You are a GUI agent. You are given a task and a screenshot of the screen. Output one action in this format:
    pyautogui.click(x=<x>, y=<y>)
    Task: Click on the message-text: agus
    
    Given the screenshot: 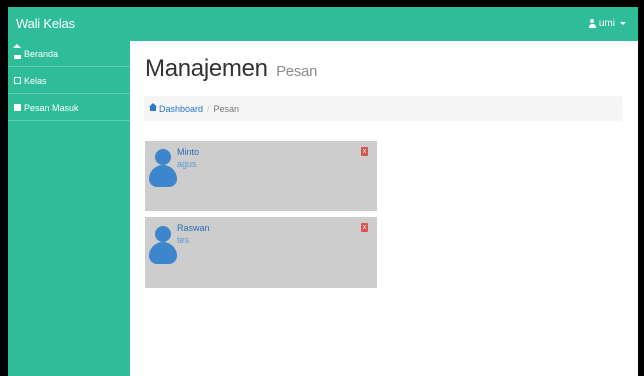 What is the action you would take?
    pyautogui.click(x=187, y=164)
    